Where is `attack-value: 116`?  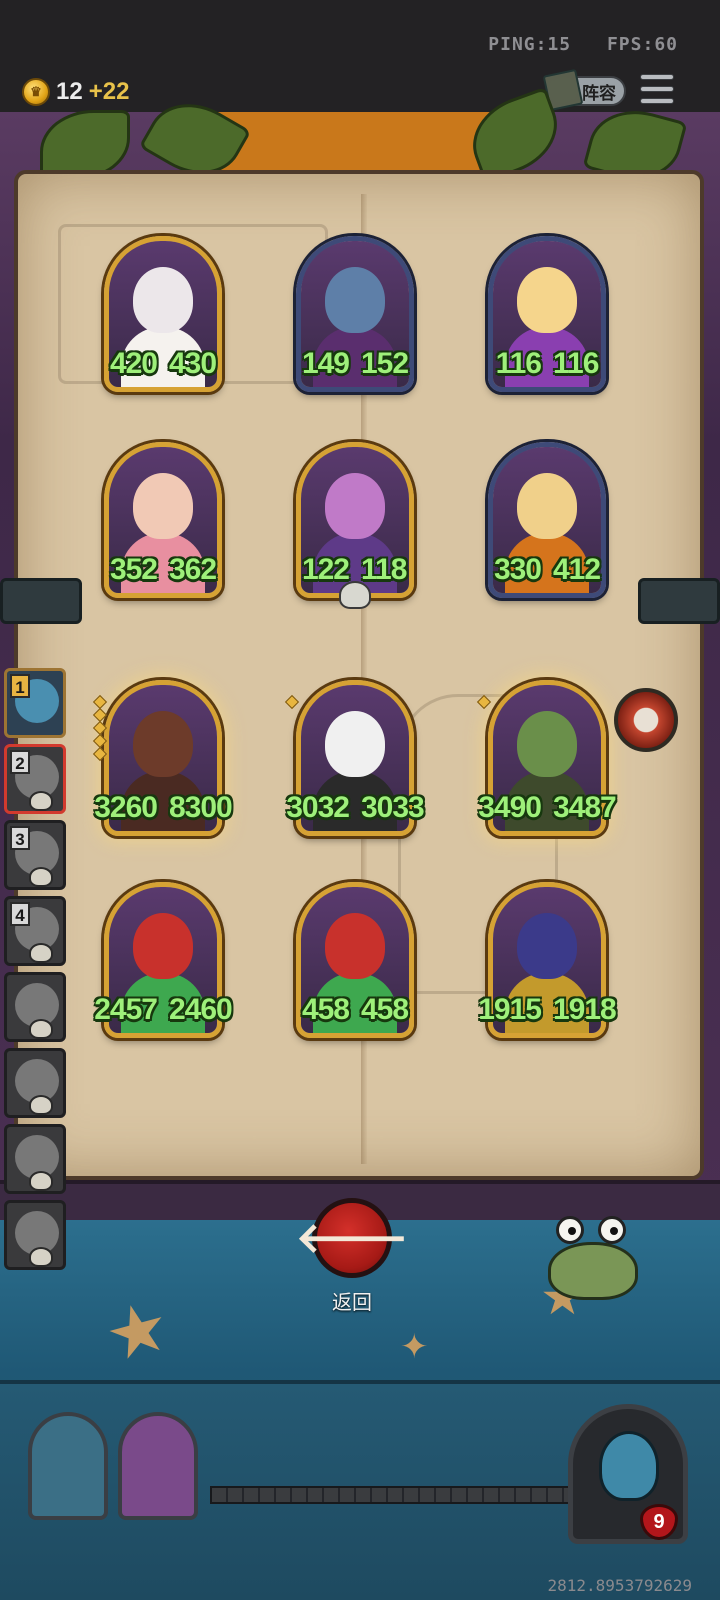 attack-value: 116 is located at coordinates (518, 363).